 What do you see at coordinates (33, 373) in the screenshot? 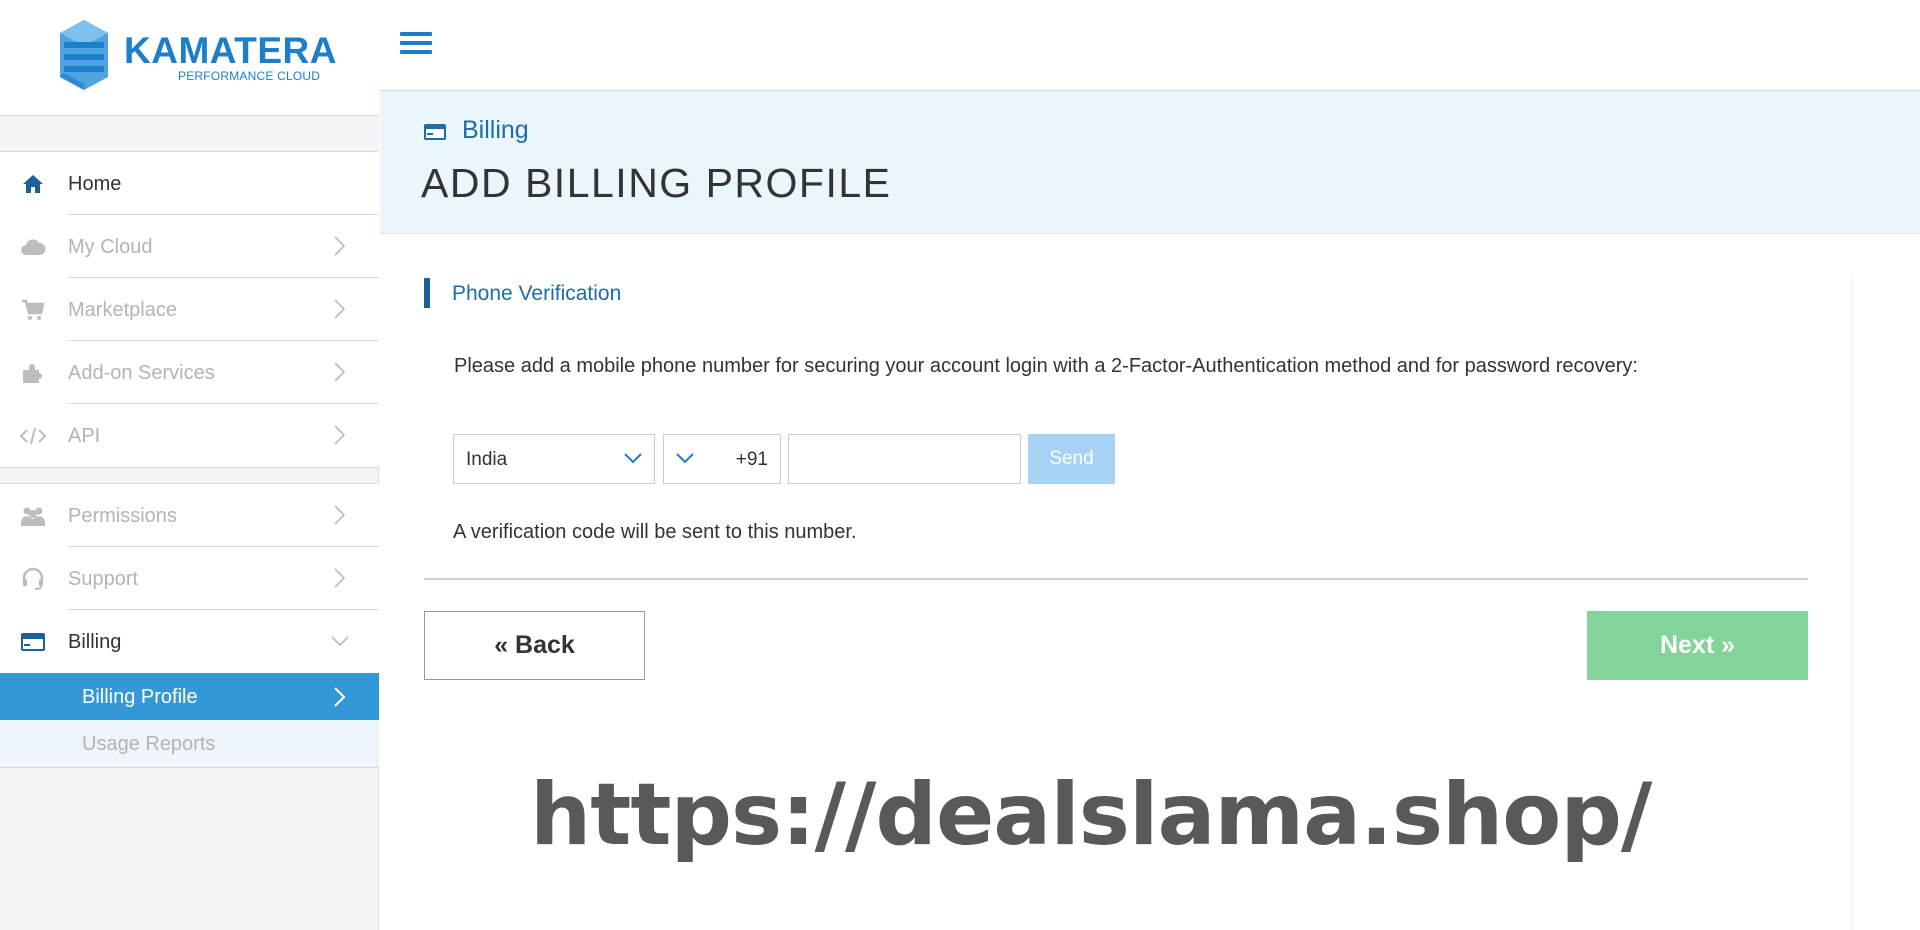
I see `puzzle-icon` at bounding box center [33, 373].